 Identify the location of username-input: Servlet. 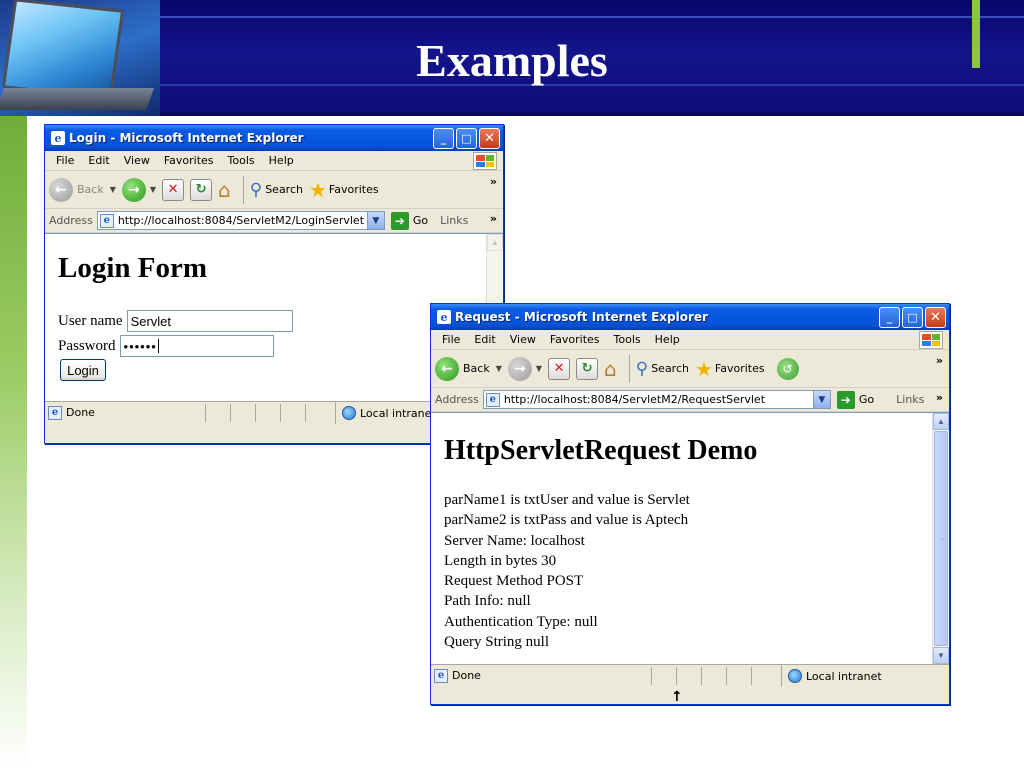
(209, 321).